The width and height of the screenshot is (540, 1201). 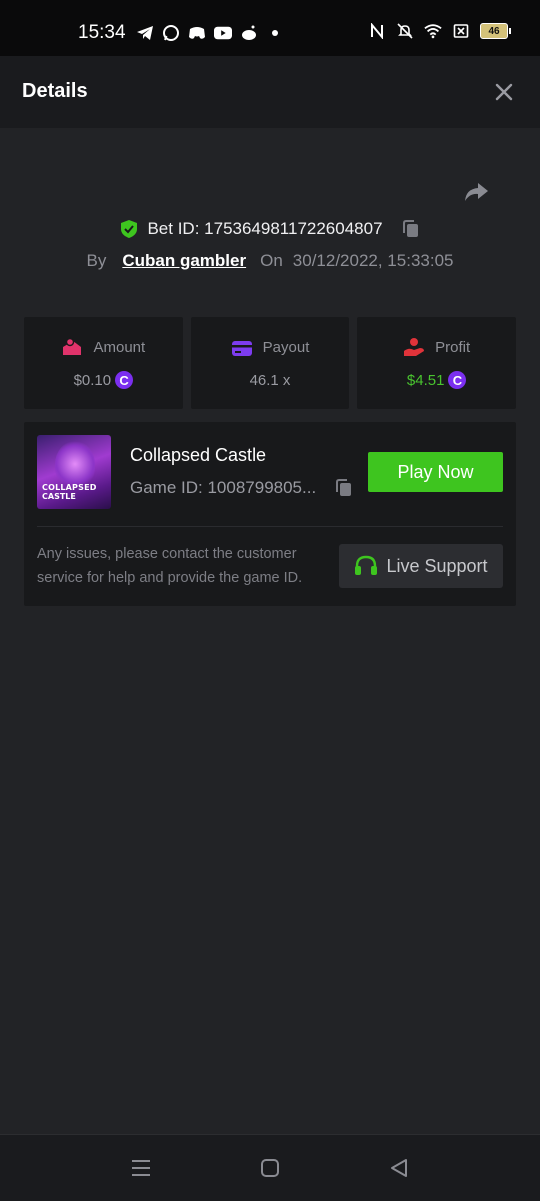 I want to click on dot-icon, so click(x=275, y=33).